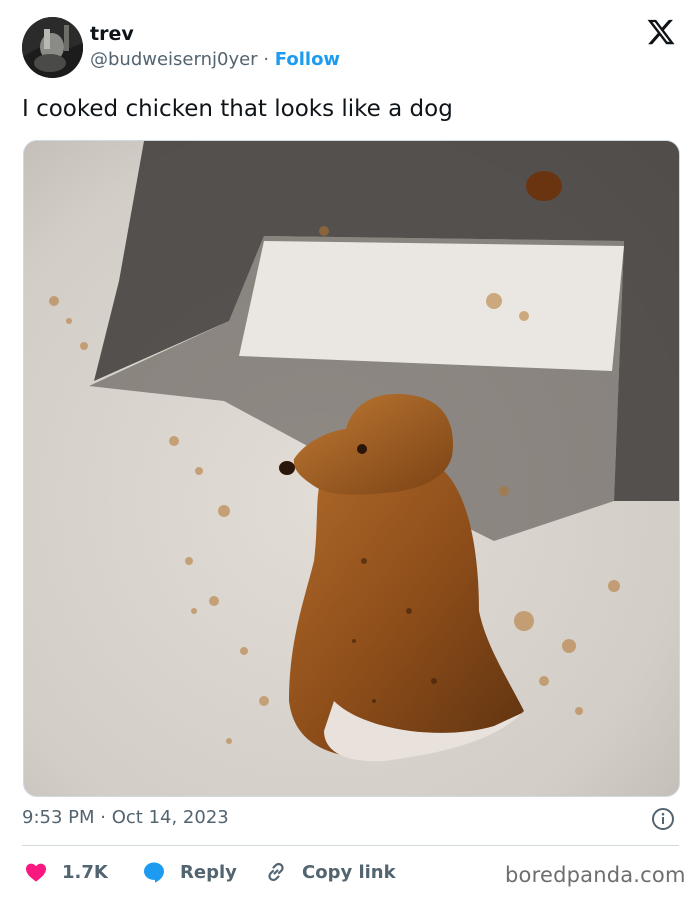  What do you see at coordinates (161, 872) in the screenshot?
I see `speech-bubble-icon` at bounding box center [161, 872].